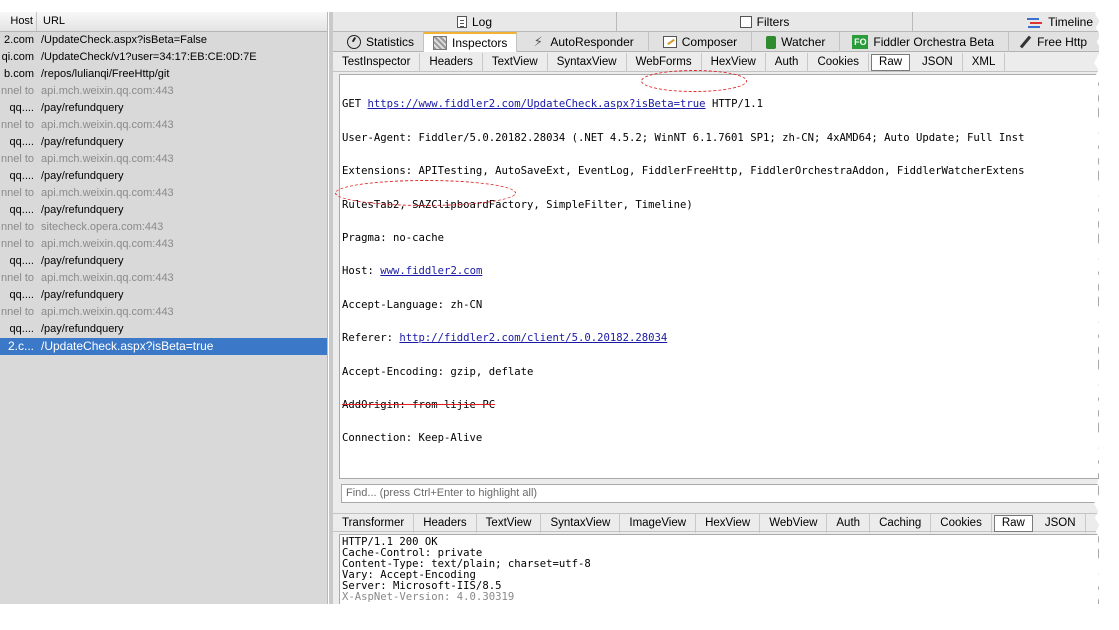 The width and height of the screenshot is (1119, 630). Describe the element at coordinates (849, 523) in the screenshot. I see `response-tab-auth: Auth` at that location.